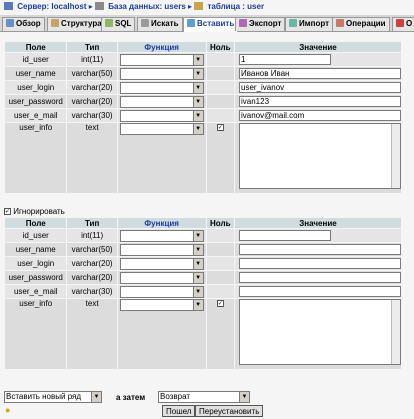 Image resolution: width=414 pixels, height=419 pixels. I want to click on value-input: Иванов Иван, so click(320, 73).